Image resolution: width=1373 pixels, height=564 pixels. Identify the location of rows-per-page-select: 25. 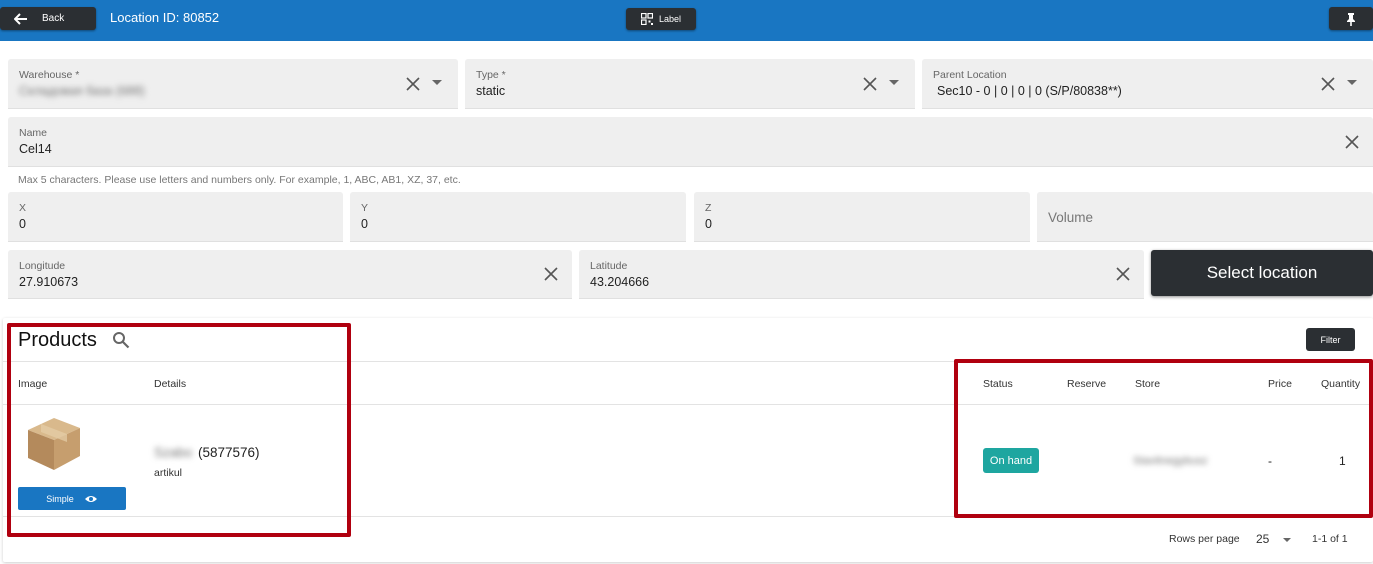
(1262, 539).